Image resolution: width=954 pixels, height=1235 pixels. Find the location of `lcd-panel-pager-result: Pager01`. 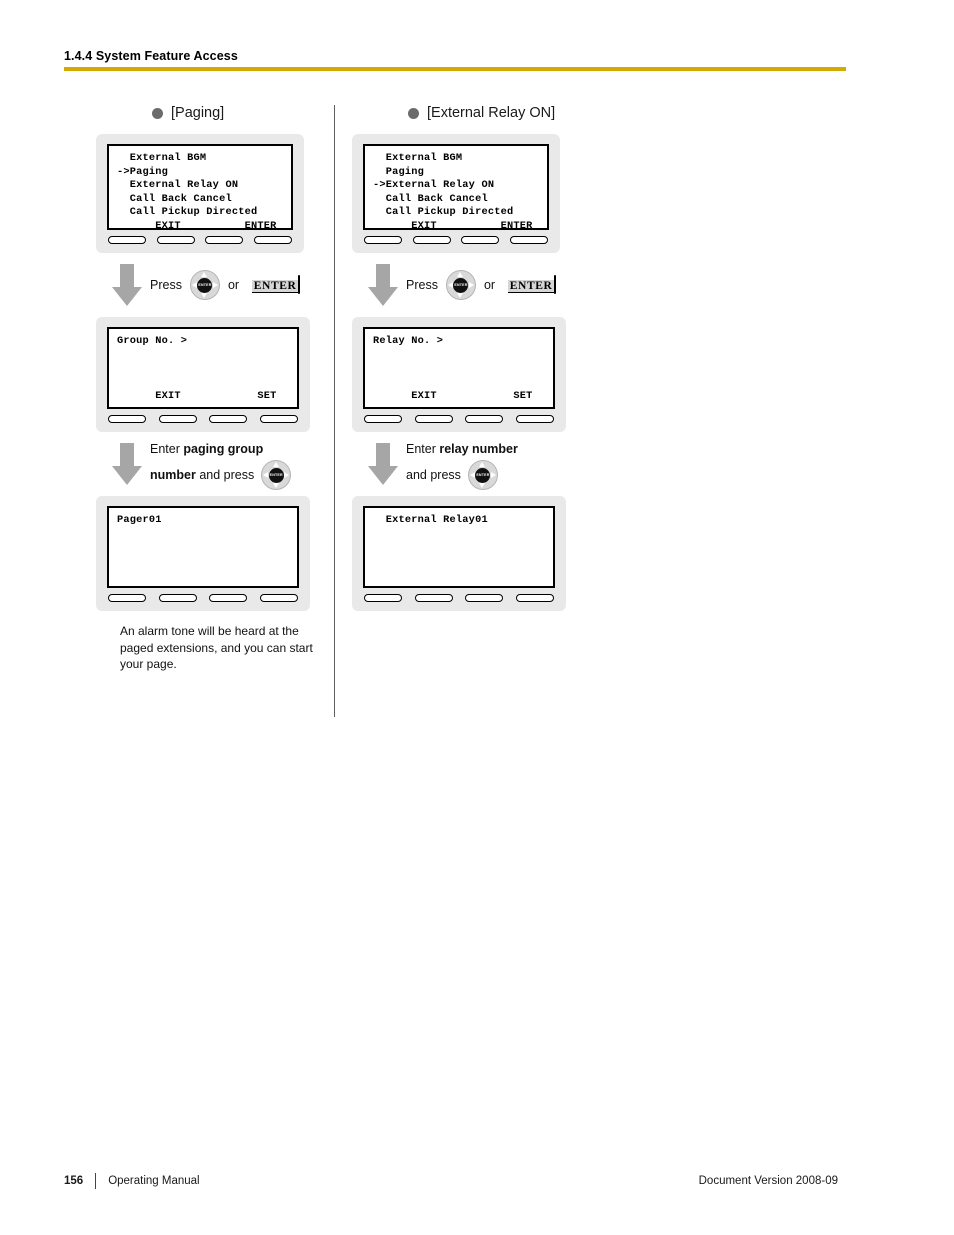

lcd-panel-pager-result: Pager01 is located at coordinates (203, 553).